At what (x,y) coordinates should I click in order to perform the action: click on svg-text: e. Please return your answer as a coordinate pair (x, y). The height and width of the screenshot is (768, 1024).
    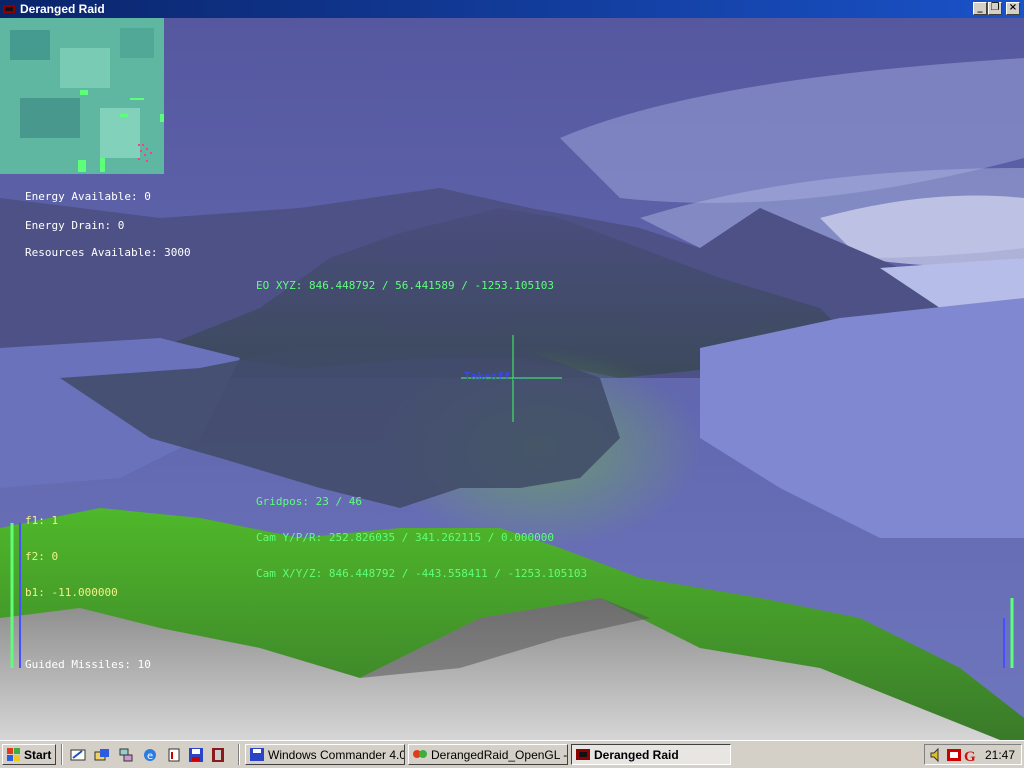
    Looking at the image, I should click on (150, 756).